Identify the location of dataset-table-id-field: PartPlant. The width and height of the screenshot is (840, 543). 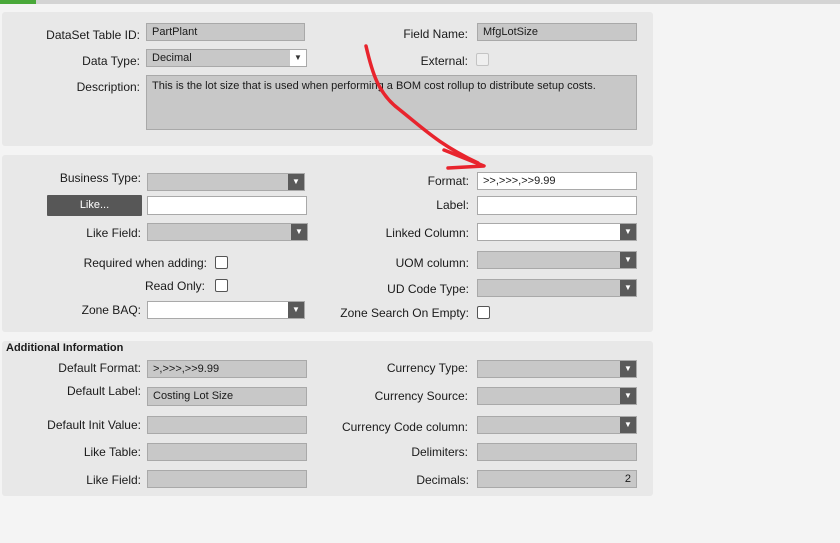
(225, 32).